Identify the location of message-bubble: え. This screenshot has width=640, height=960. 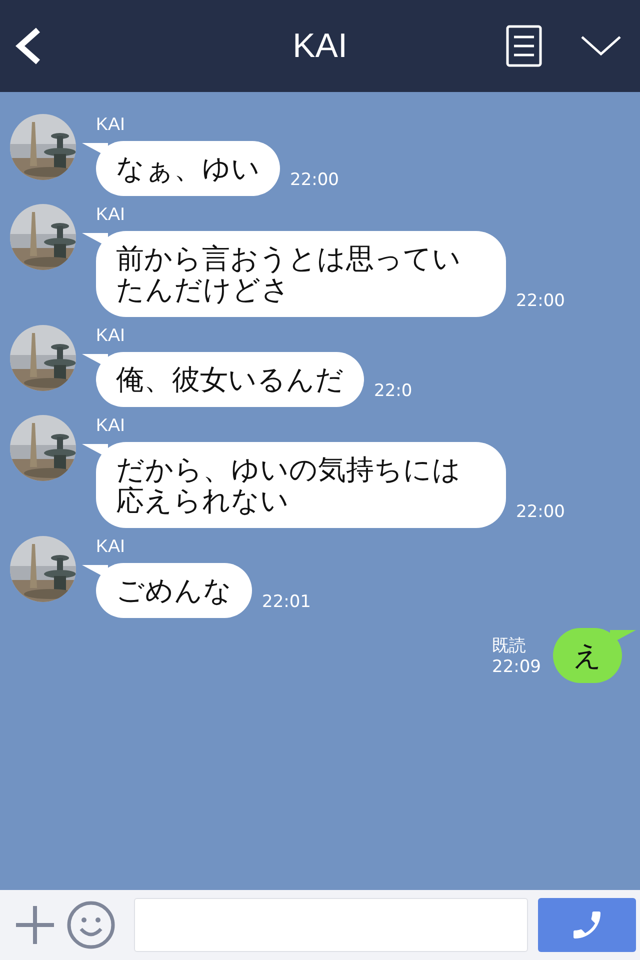
(587, 655).